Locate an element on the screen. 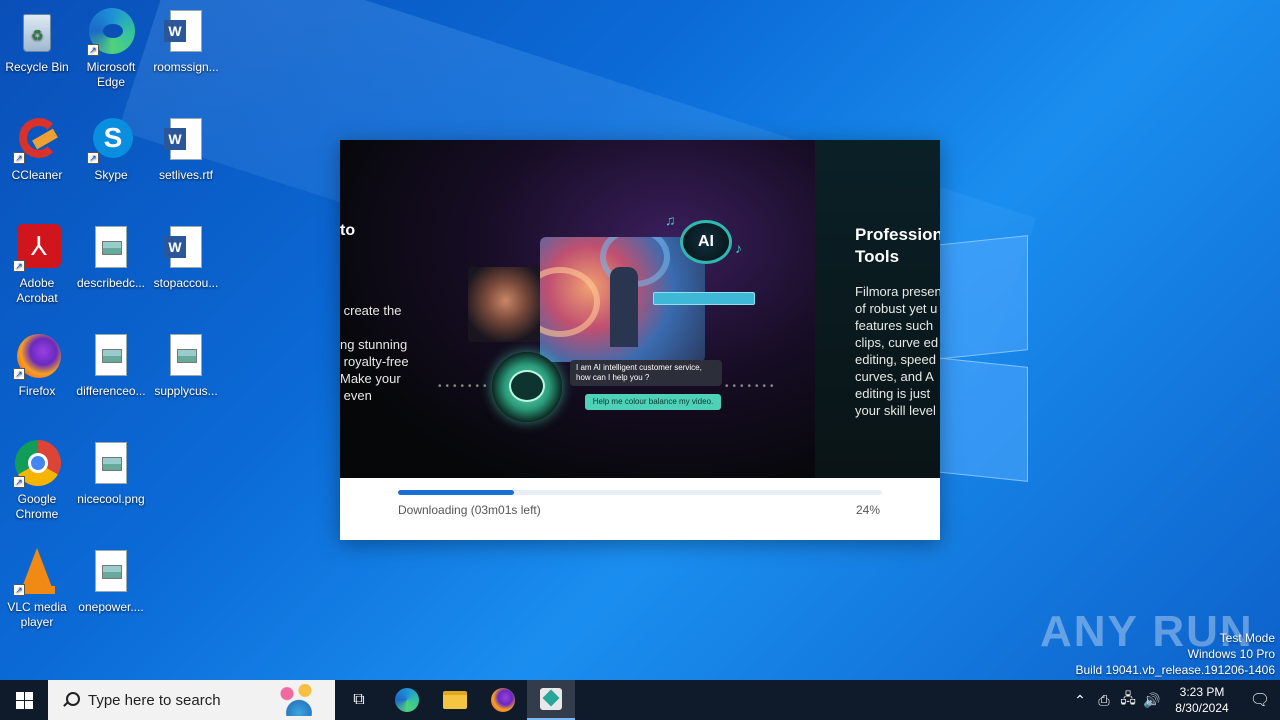  notification-center-icon: 🗨 is located at coordinates (1260, 700).